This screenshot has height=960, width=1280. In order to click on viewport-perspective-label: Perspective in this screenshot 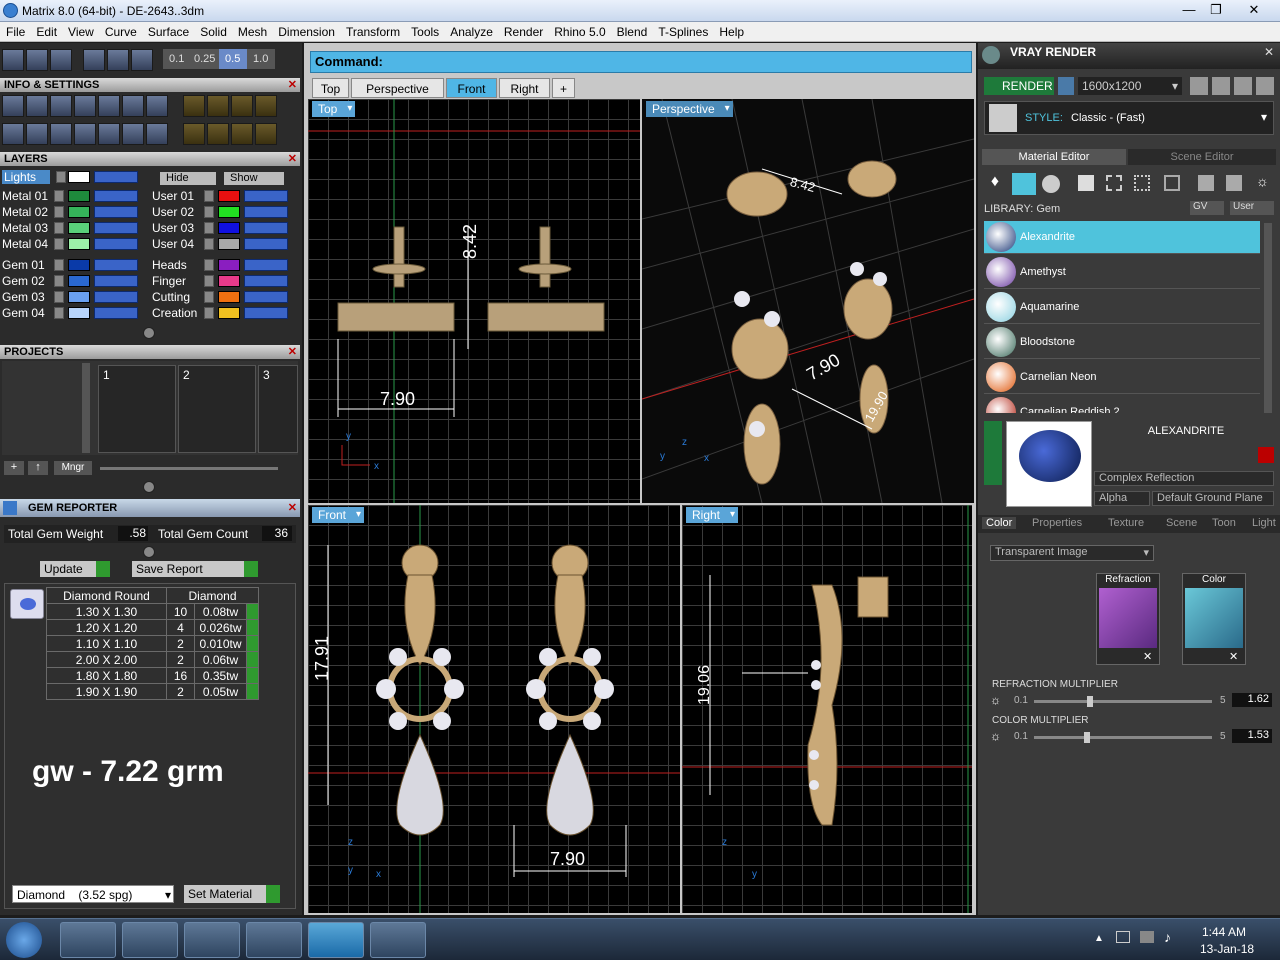, I will do `click(689, 109)`.